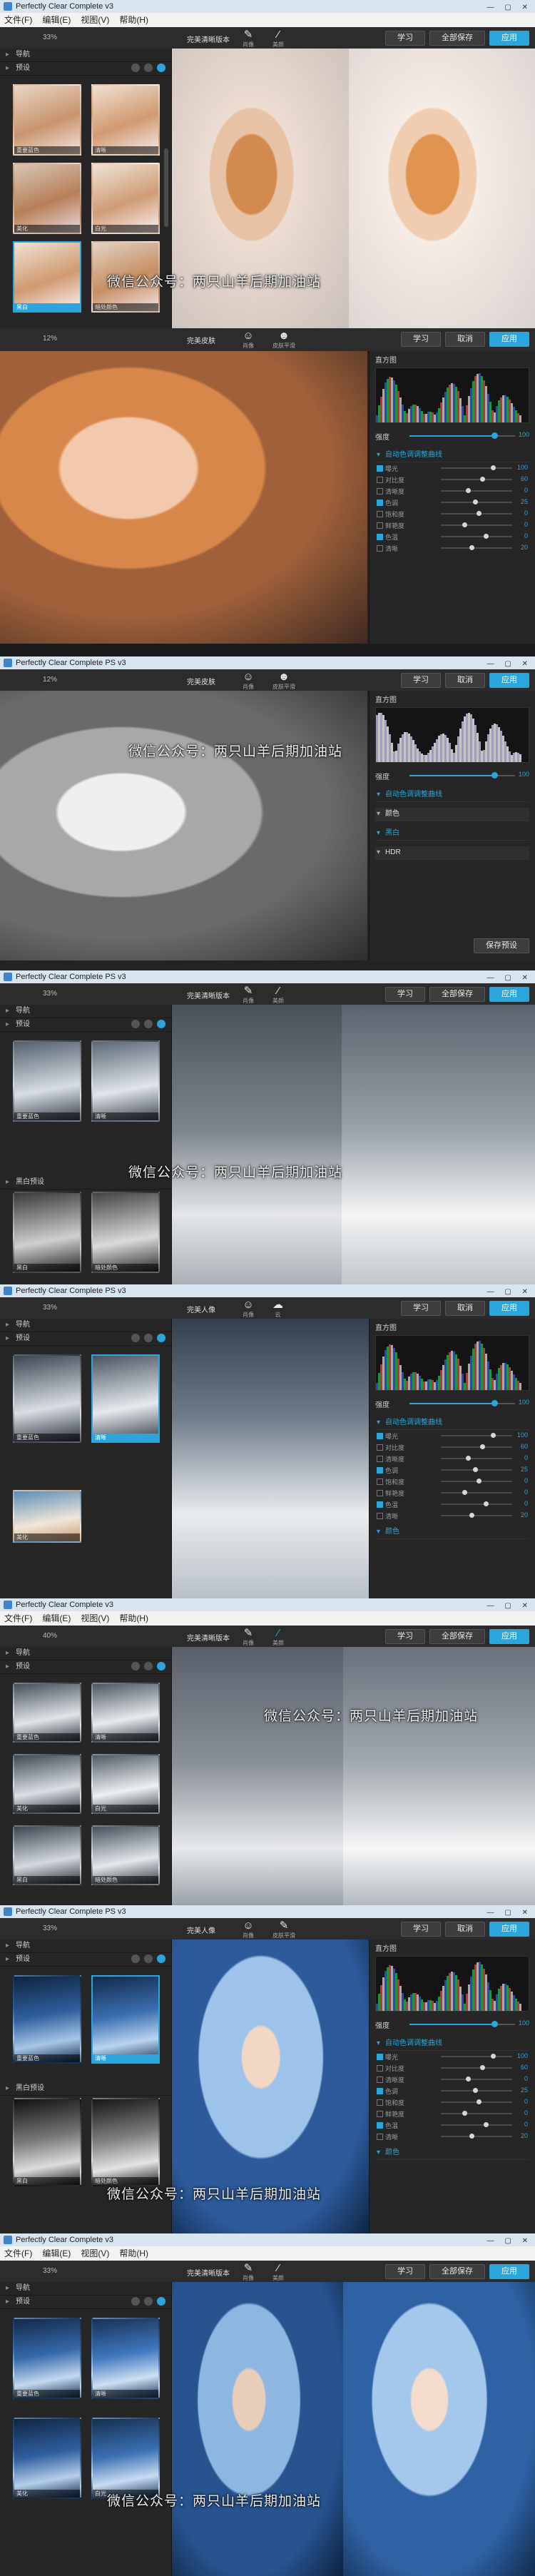  Describe the element at coordinates (452, 2102) in the screenshot. I see `adjust-slider: 饱和度 0` at that location.